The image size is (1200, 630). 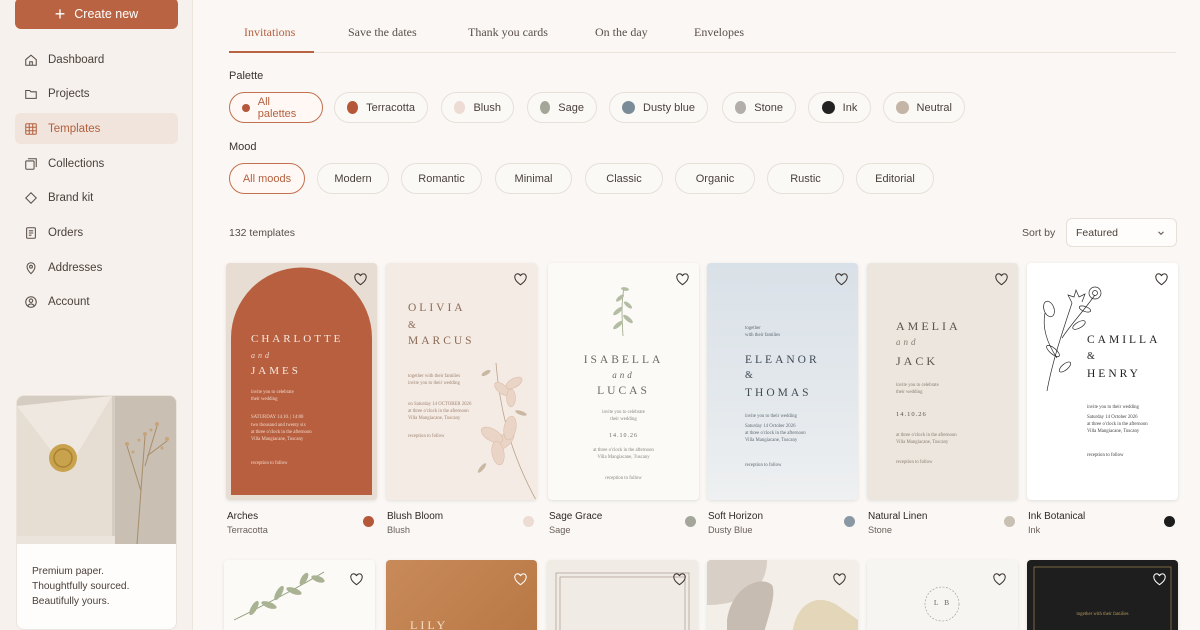 I want to click on invite-name-2: HENRY, so click(x=1114, y=374).